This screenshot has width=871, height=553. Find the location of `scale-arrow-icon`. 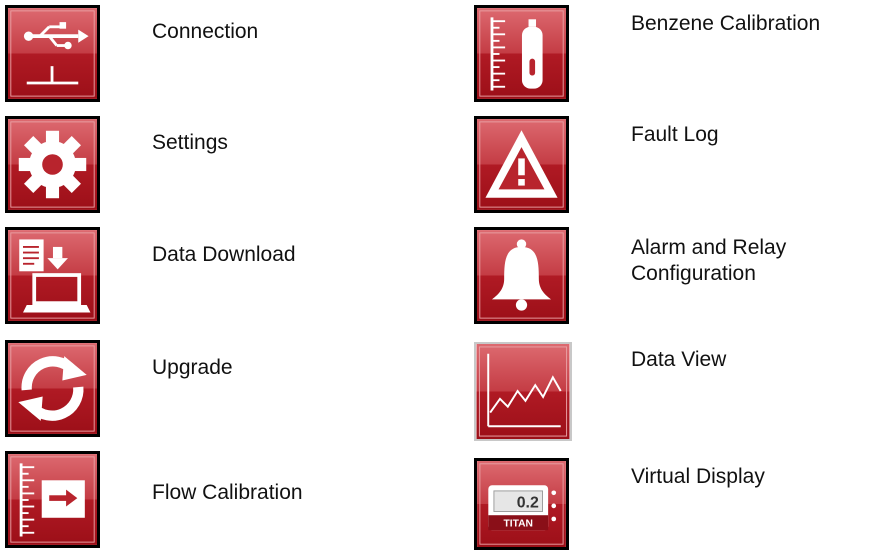

scale-arrow-icon is located at coordinates (52, 499).